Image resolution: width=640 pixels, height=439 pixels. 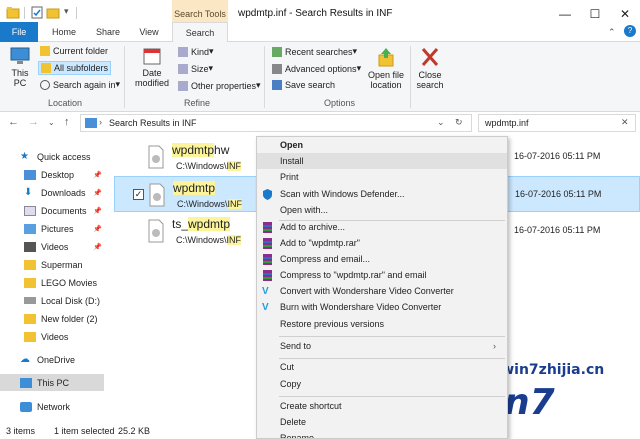 I want to click on tab-home: Home, so click(x=64, y=32).